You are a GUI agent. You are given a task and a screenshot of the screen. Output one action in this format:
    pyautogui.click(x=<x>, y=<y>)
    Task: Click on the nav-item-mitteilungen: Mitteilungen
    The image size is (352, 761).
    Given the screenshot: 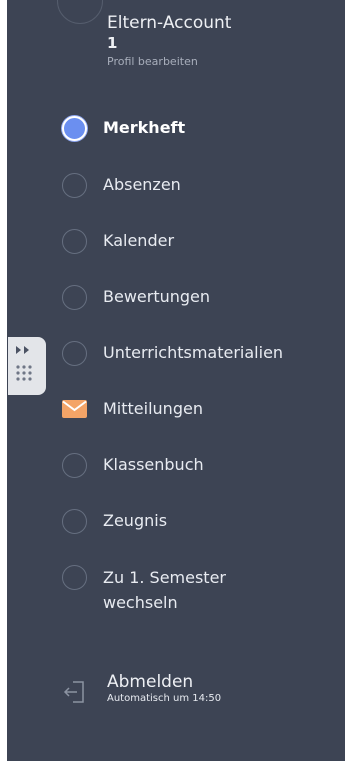 What is the action you would take?
    pyautogui.click(x=132, y=409)
    